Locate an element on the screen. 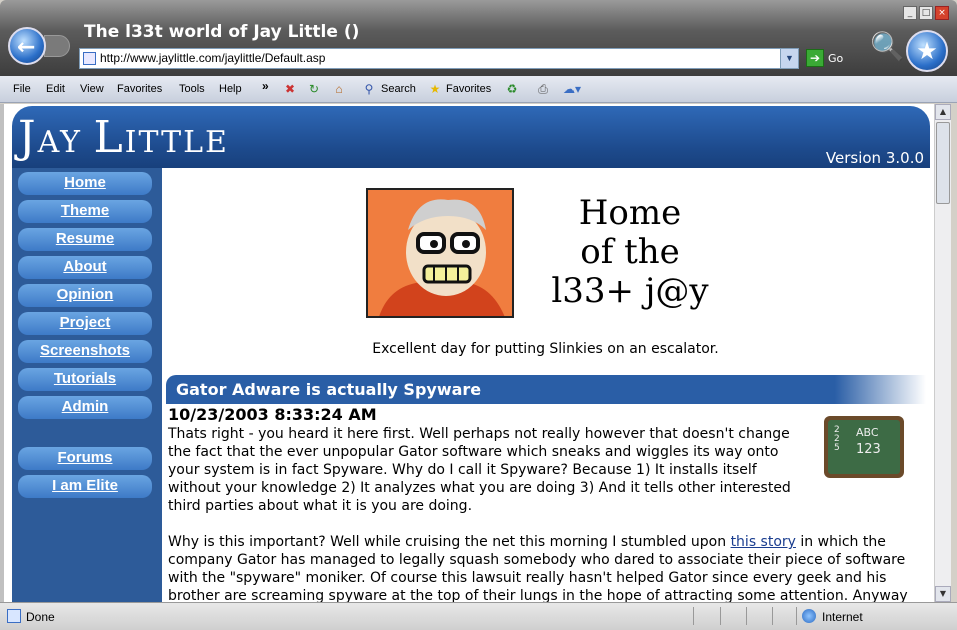 Image resolution: width=957 pixels, height=630 pixels. back-arrow-icon: ← is located at coordinates (26, 47).